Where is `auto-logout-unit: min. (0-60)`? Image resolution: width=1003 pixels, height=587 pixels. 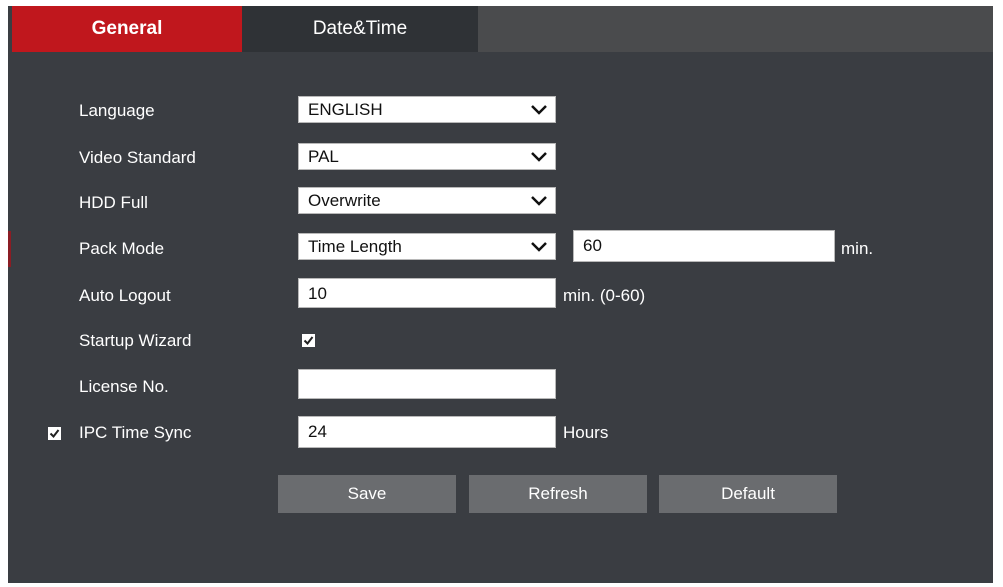 auto-logout-unit: min. (0-60) is located at coordinates (604, 295).